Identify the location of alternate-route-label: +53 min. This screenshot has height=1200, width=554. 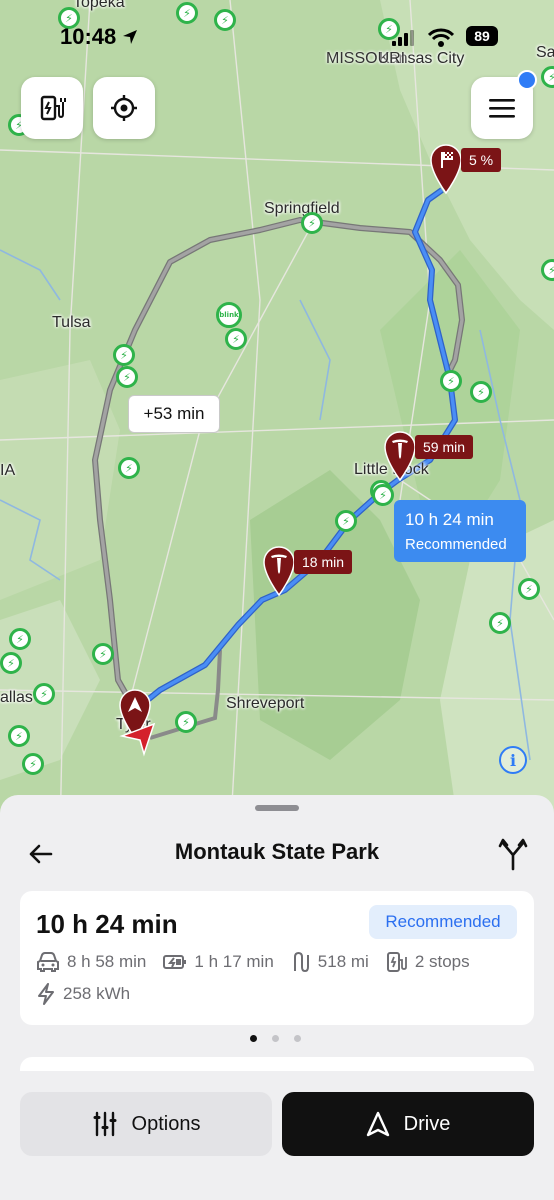
(174, 414).